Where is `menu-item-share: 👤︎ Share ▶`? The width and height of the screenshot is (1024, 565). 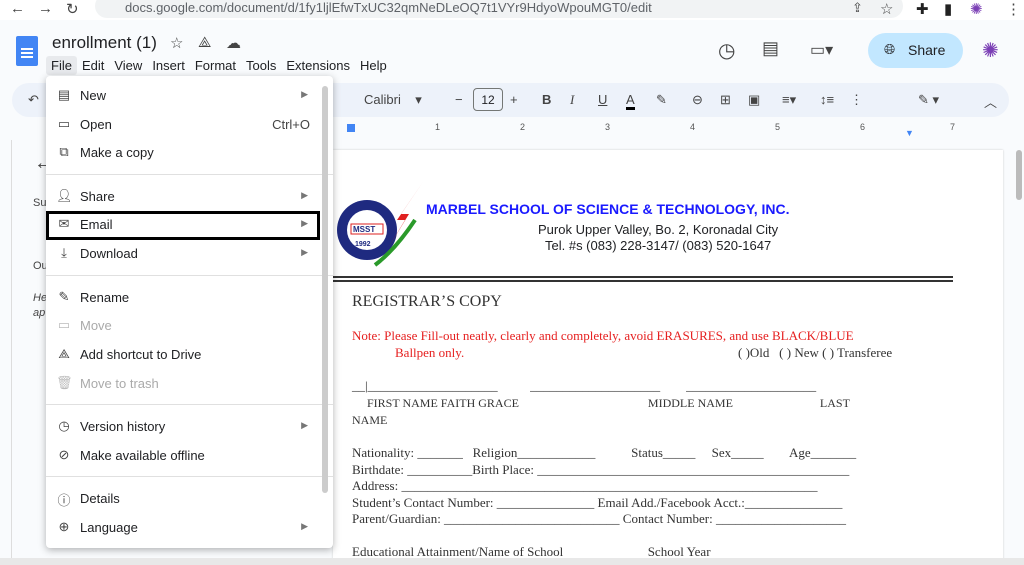
menu-item-share: 👤︎ Share ▶ is located at coordinates (186, 197).